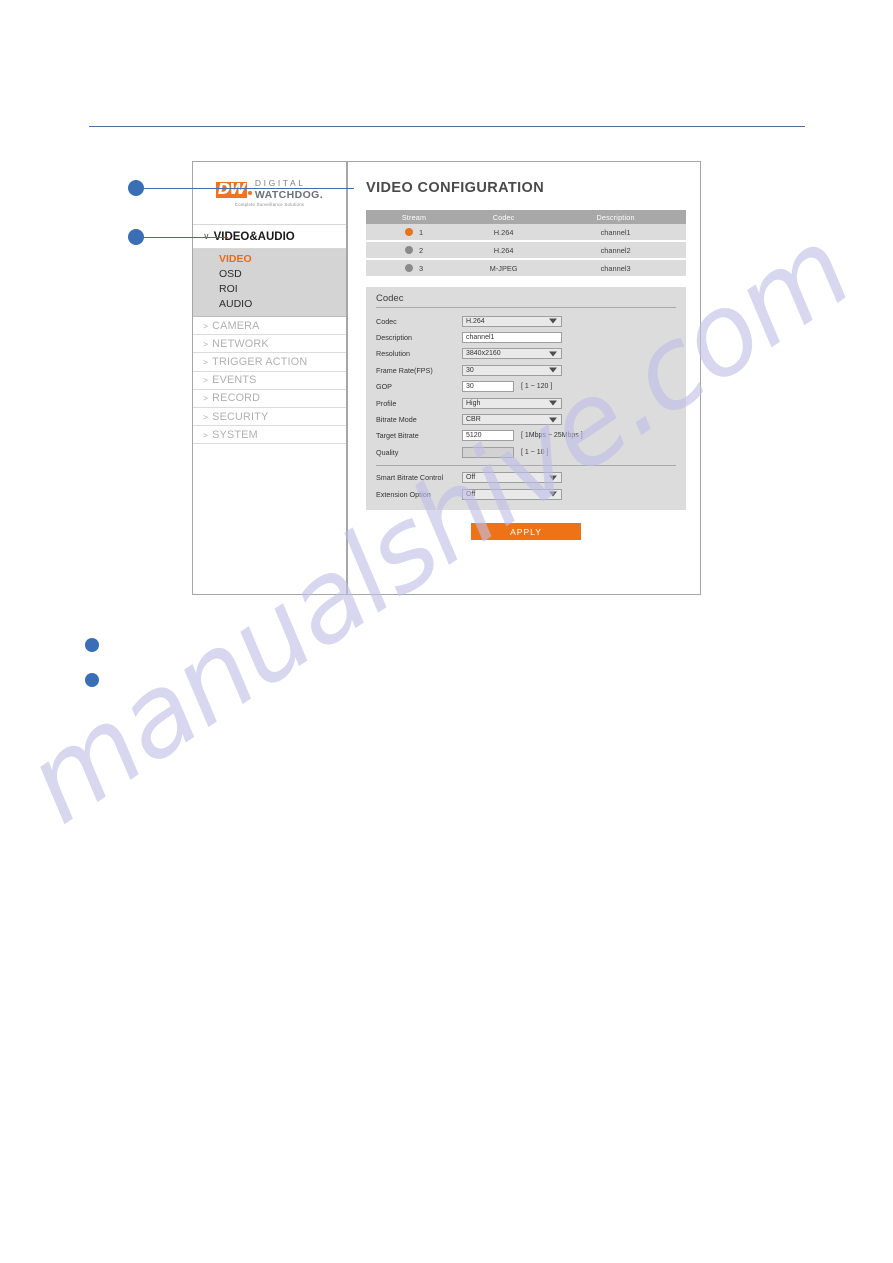 The height and width of the screenshot is (1263, 893). Describe the element at coordinates (474, 436) in the screenshot. I see `target-bitrate-input-value: 5120` at that location.